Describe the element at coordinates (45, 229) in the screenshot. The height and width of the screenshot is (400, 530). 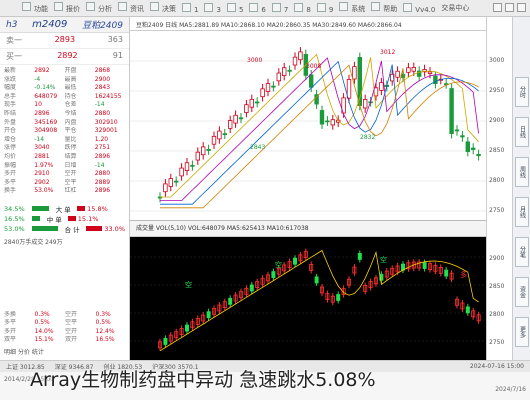
I see `flow-out-bar` at that location.